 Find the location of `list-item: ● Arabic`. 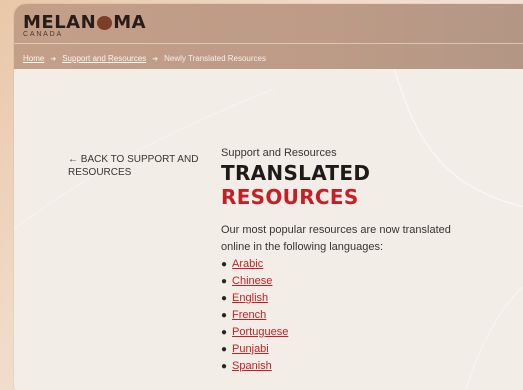

list-item: ● Arabic is located at coordinates (254, 264).